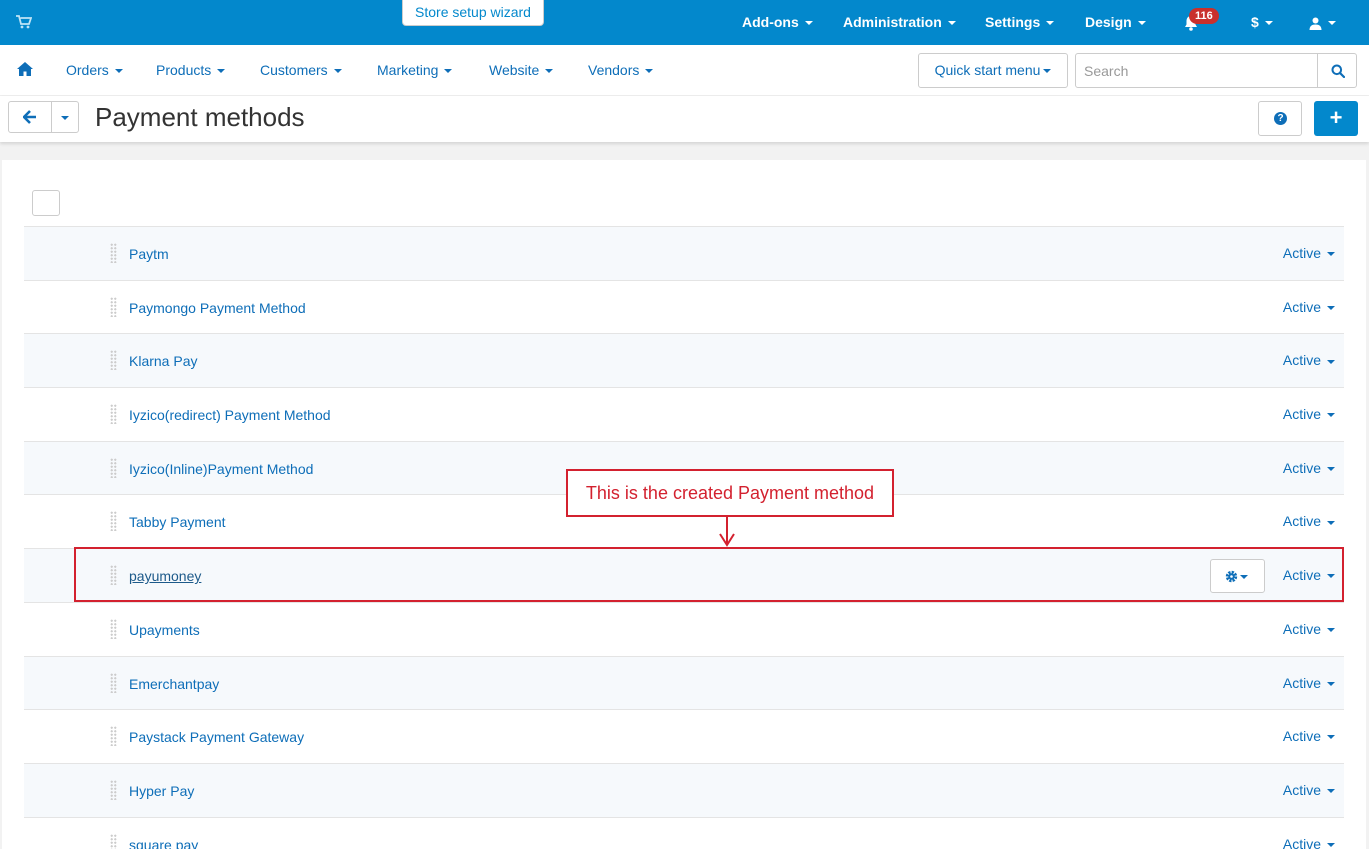  What do you see at coordinates (521, 70) in the screenshot?
I see `nav-website: Website` at bounding box center [521, 70].